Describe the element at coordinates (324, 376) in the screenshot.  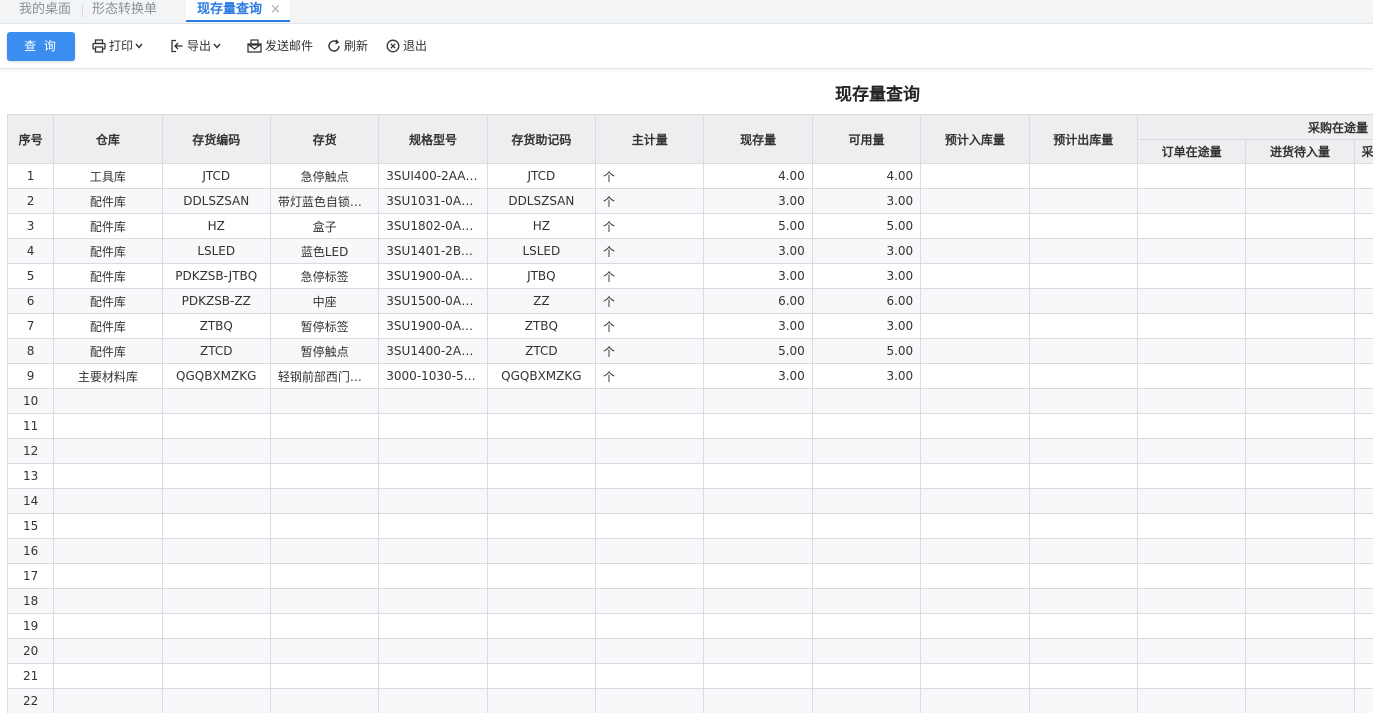
I see `cell-inventory: 轻钢前部西门子开关` at that location.